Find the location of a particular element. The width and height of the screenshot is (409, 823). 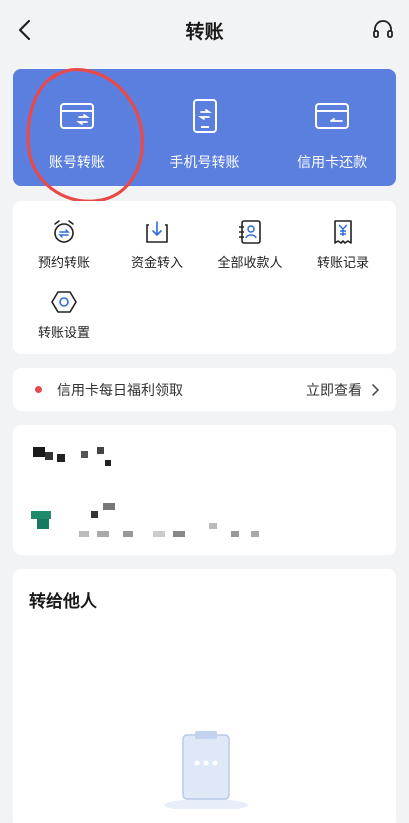

chevron-right-icon is located at coordinates (376, 389).